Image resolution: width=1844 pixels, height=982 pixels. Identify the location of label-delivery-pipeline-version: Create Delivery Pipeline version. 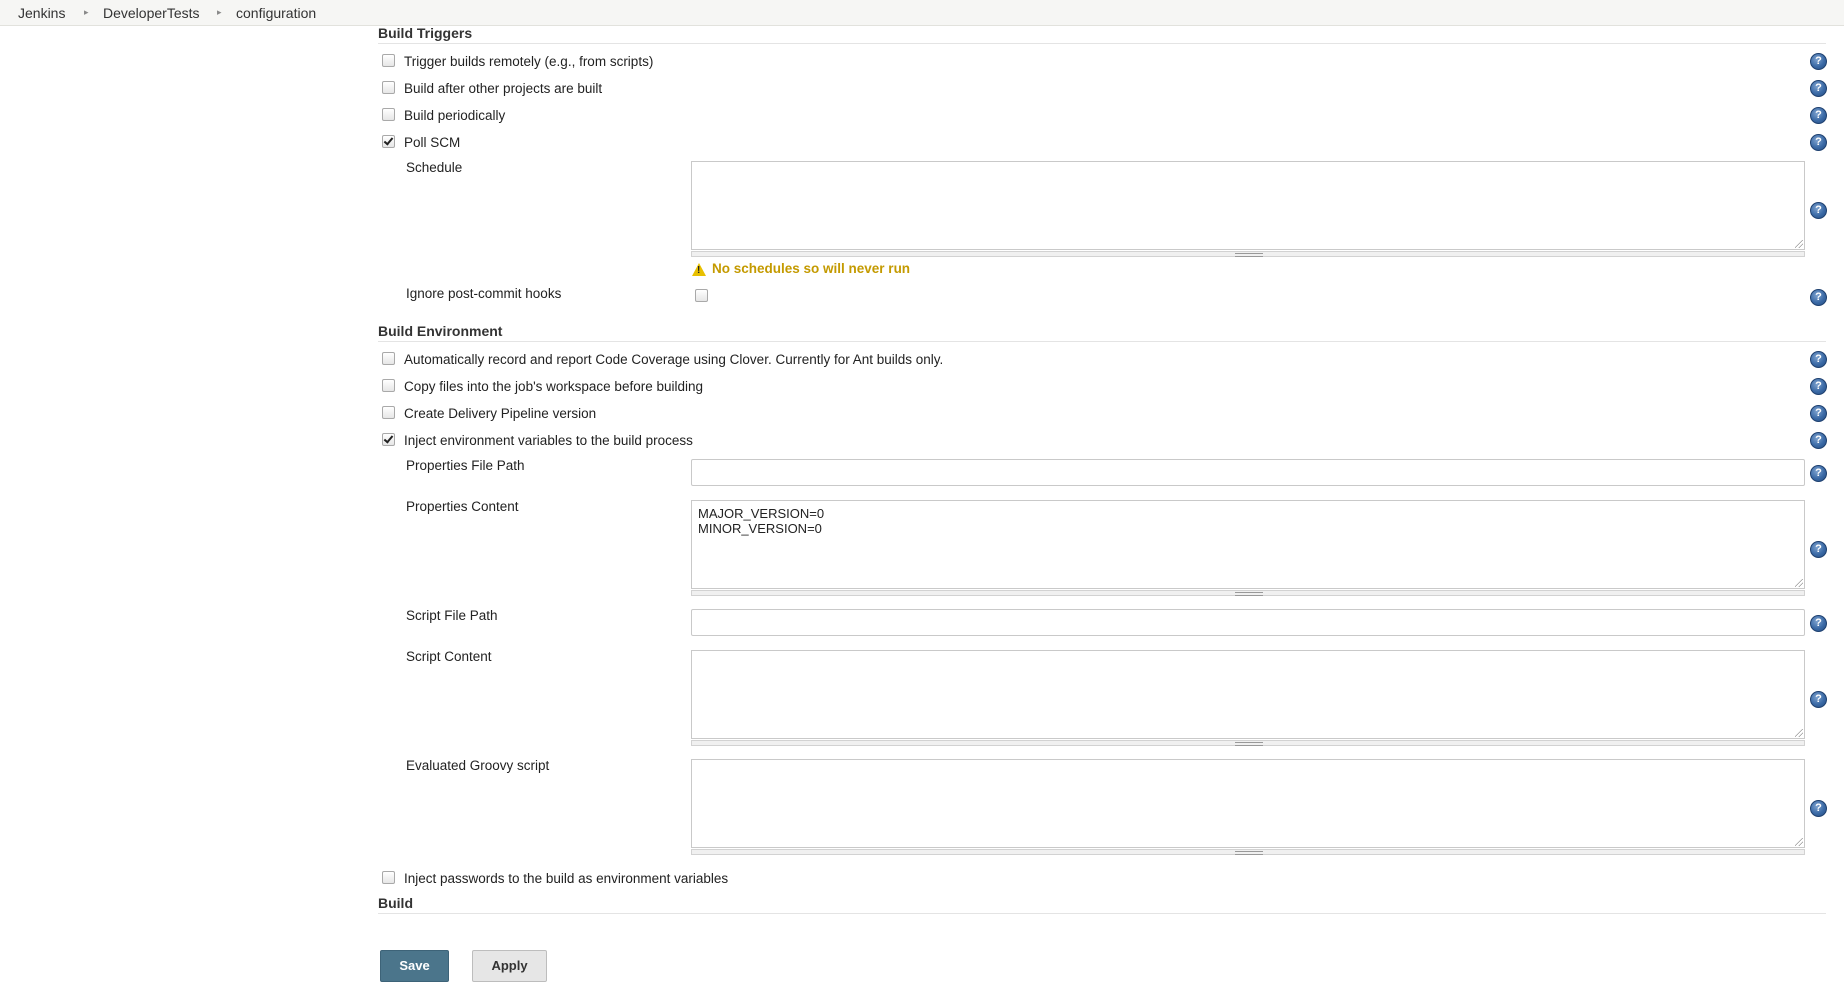
(500, 413).